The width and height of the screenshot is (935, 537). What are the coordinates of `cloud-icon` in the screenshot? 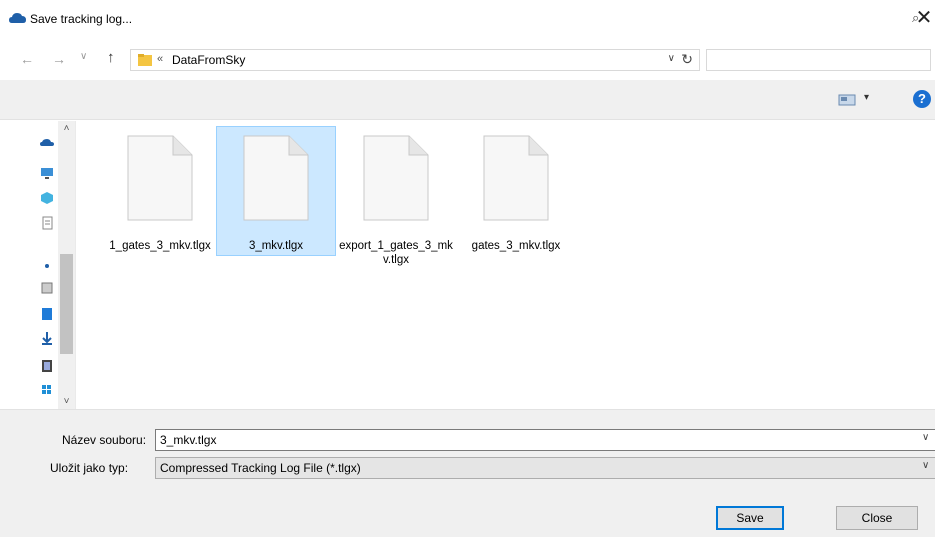 It's located at (17, 18).